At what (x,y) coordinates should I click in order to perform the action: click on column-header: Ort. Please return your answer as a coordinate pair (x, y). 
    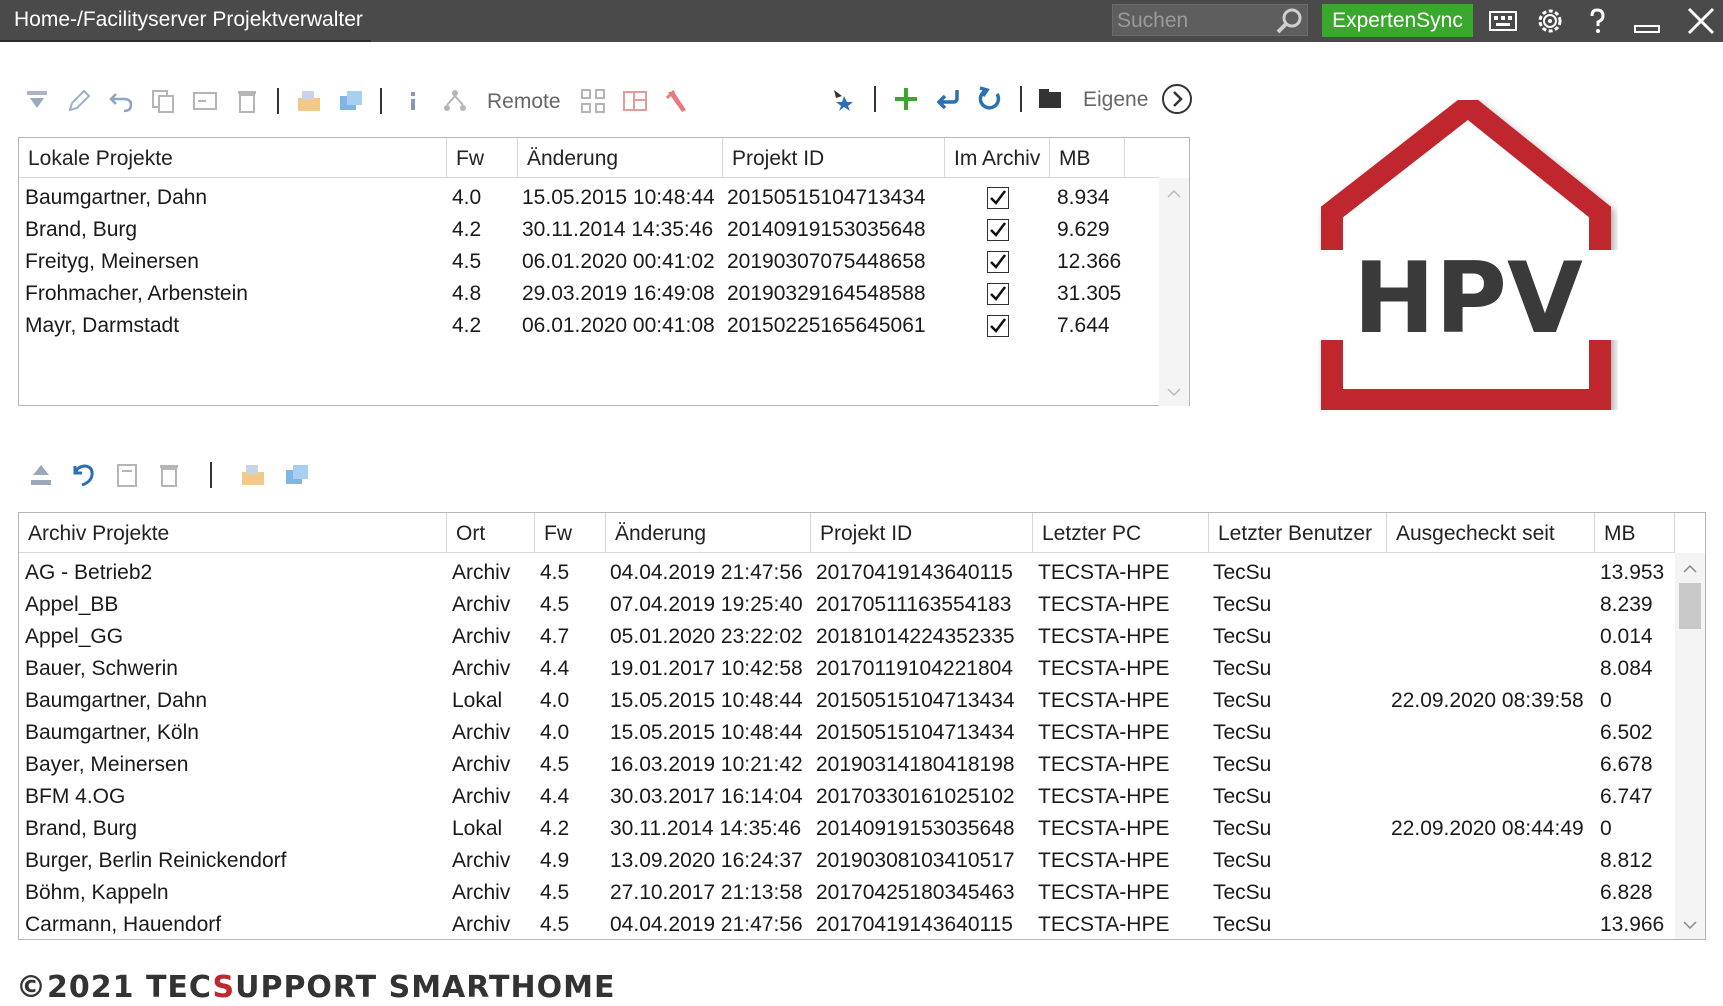
    Looking at the image, I should click on (491, 533).